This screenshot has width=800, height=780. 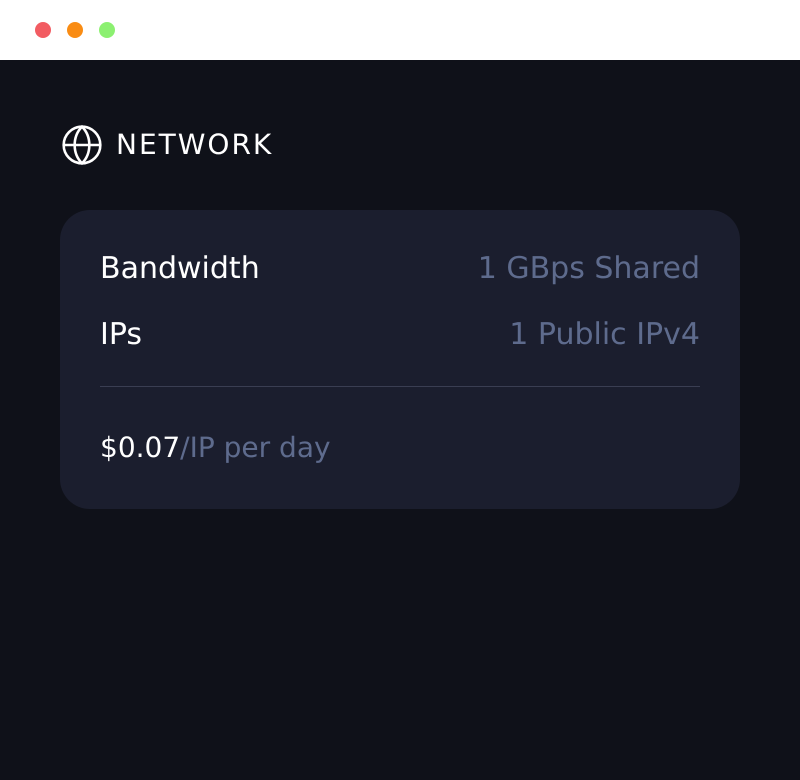 I want to click on price-unit: /IP per day, so click(x=255, y=448).